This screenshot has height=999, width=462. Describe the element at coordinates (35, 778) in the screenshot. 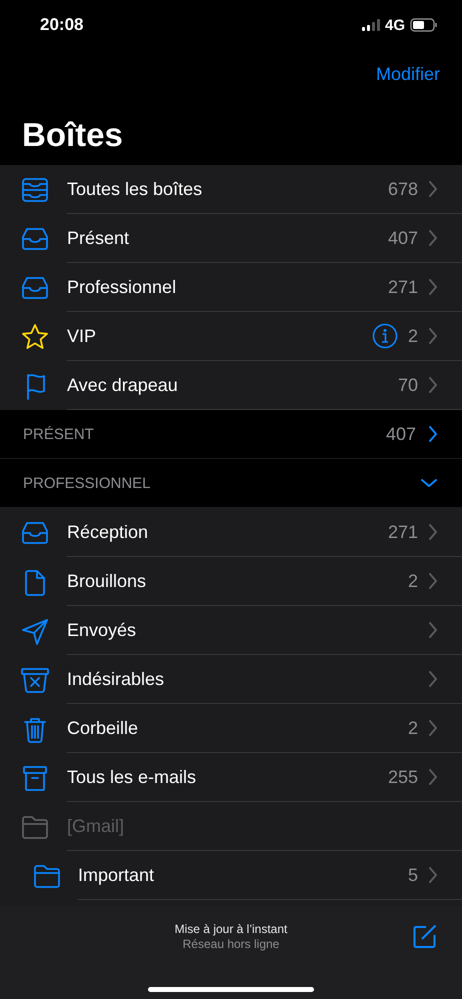

I see `archive-box-icon` at that location.